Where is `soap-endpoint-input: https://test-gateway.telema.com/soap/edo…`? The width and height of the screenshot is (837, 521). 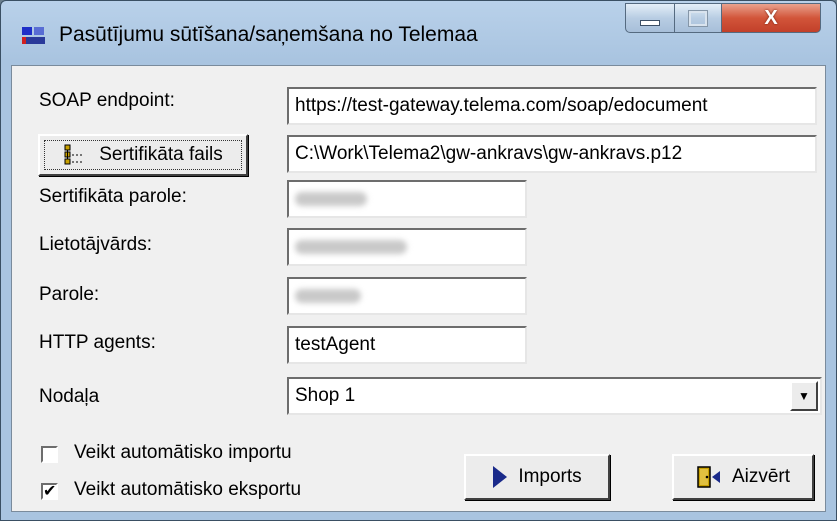 soap-endpoint-input: https://test-gateway.telema.com/soap/edo… is located at coordinates (552, 106).